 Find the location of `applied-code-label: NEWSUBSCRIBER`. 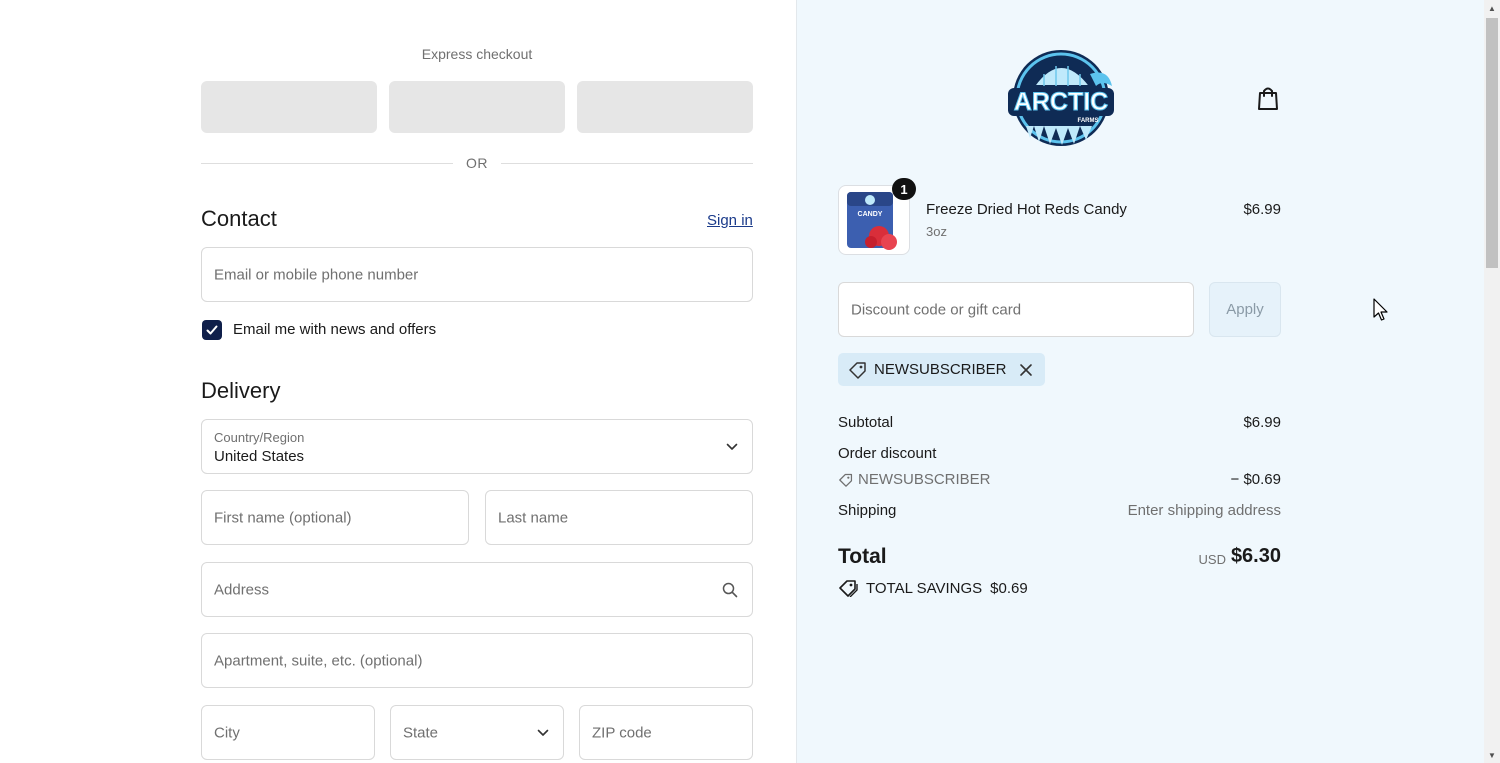

applied-code-label: NEWSUBSCRIBER is located at coordinates (940, 369).